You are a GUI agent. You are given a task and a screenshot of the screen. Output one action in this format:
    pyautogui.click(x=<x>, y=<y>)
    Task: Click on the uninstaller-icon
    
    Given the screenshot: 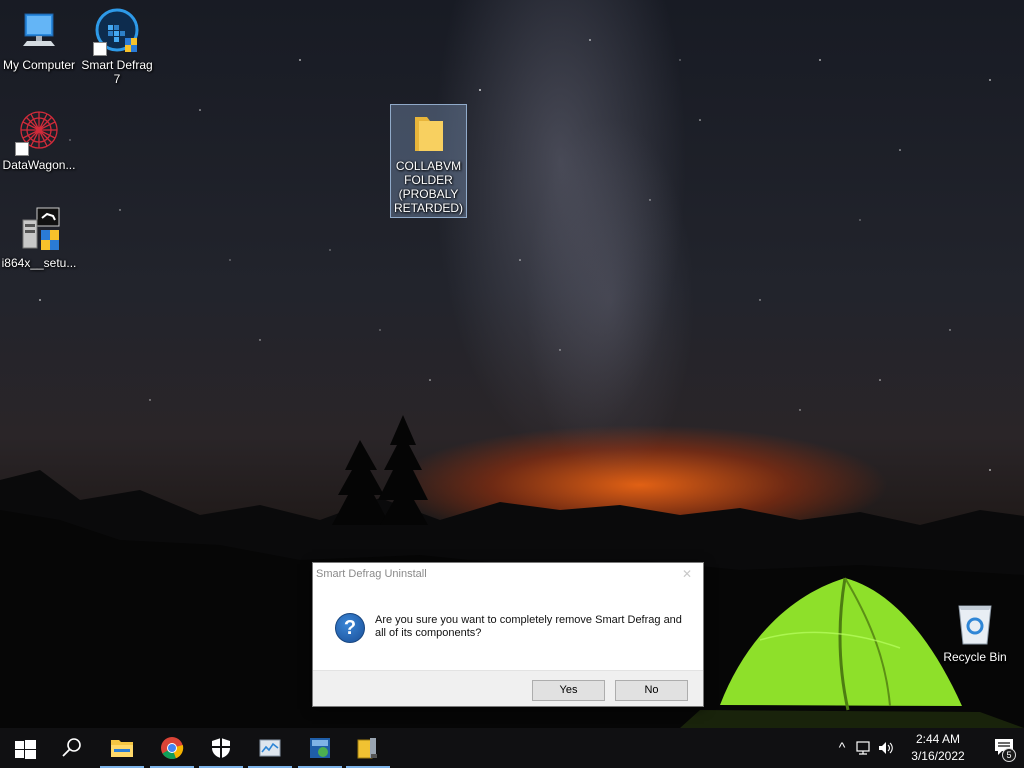 What is the action you would take?
    pyautogui.click(x=367, y=748)
    